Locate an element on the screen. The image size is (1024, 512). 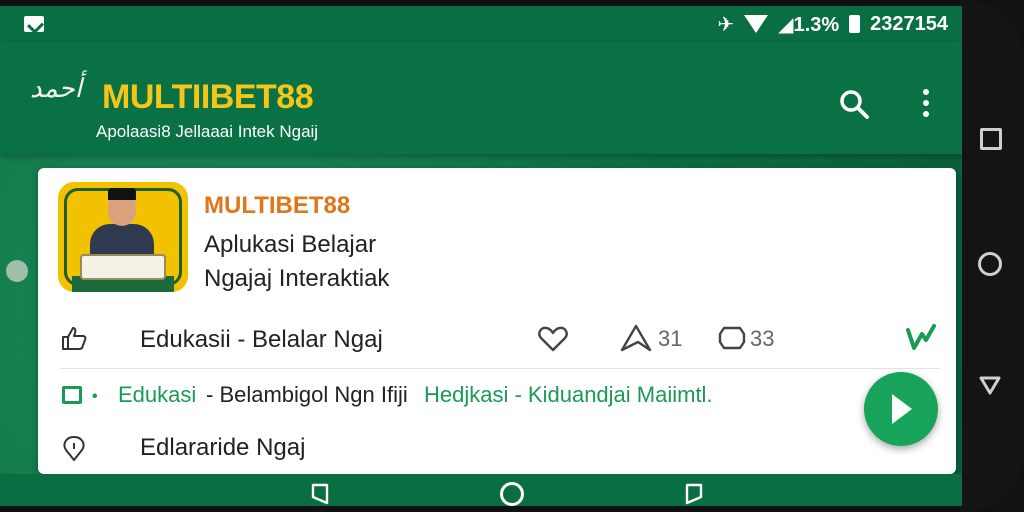
card-title-line1: Aplukasi Belajar is located at coordinates (290, 244).